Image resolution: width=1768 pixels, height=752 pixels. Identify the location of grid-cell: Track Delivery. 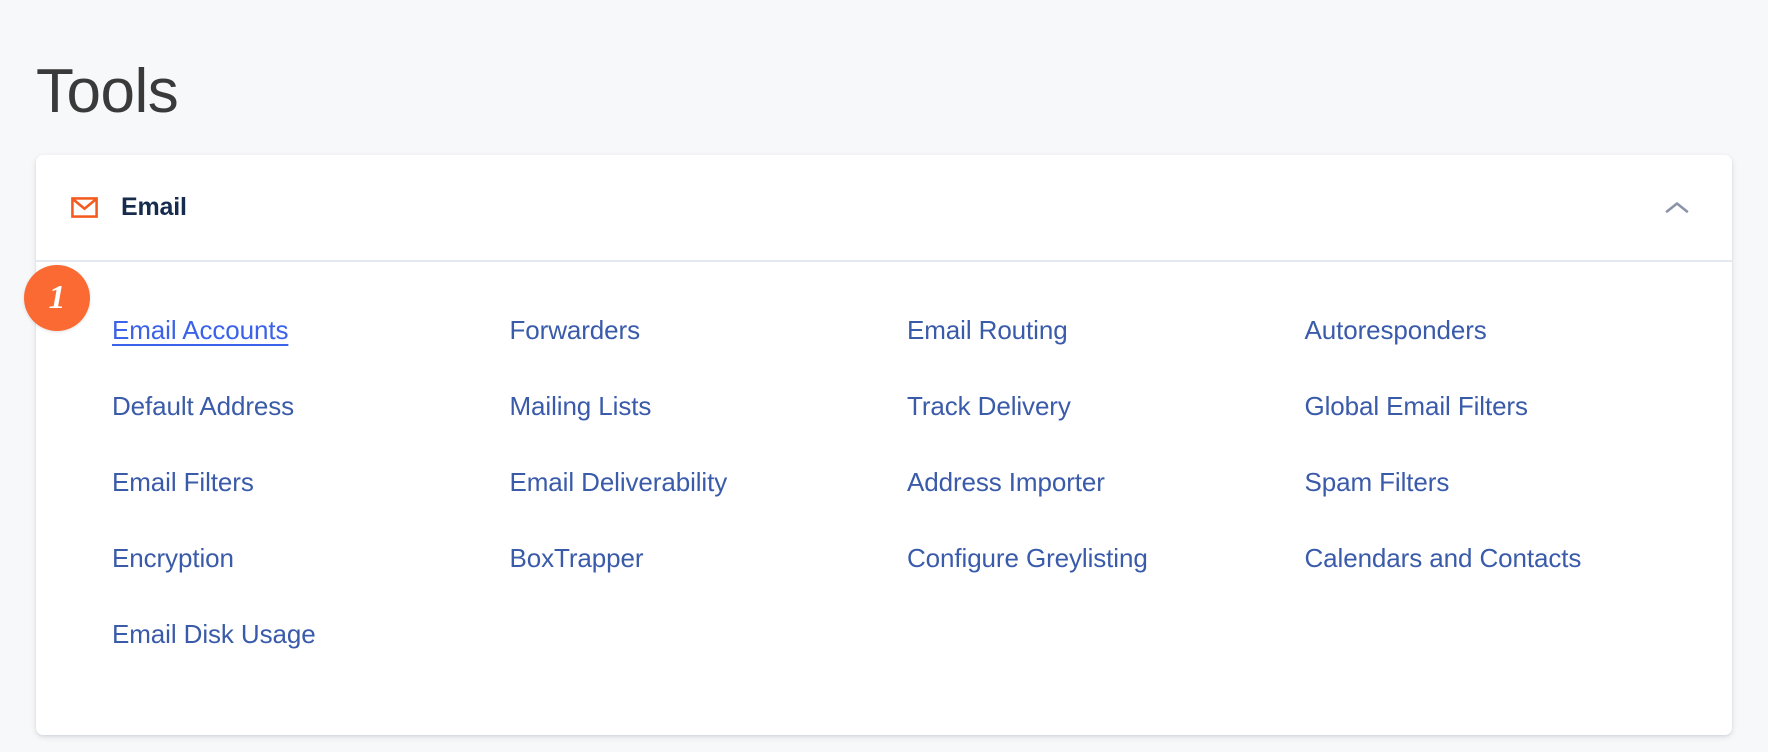
(1106, 406).